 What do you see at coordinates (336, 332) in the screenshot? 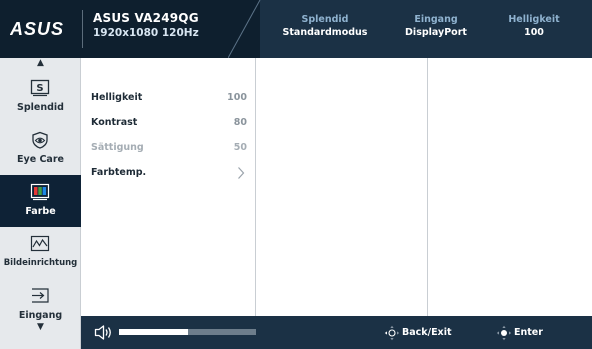
I see `osd-footer: Back/Exit Enter` at bounding box center [336, 332].